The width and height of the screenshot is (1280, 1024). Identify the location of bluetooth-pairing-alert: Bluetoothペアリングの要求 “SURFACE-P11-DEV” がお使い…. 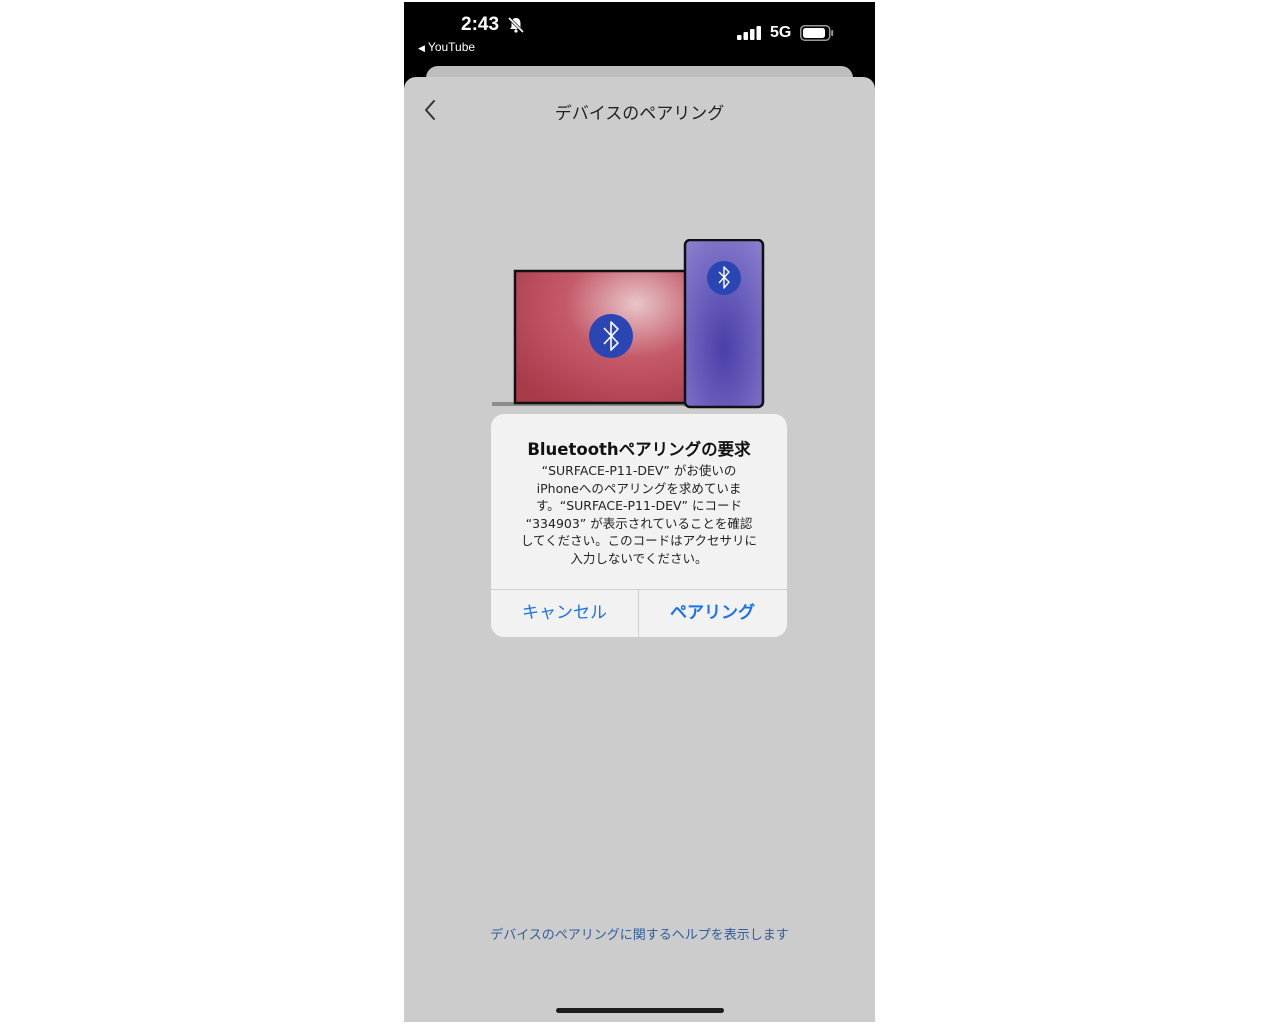
(639, 525).